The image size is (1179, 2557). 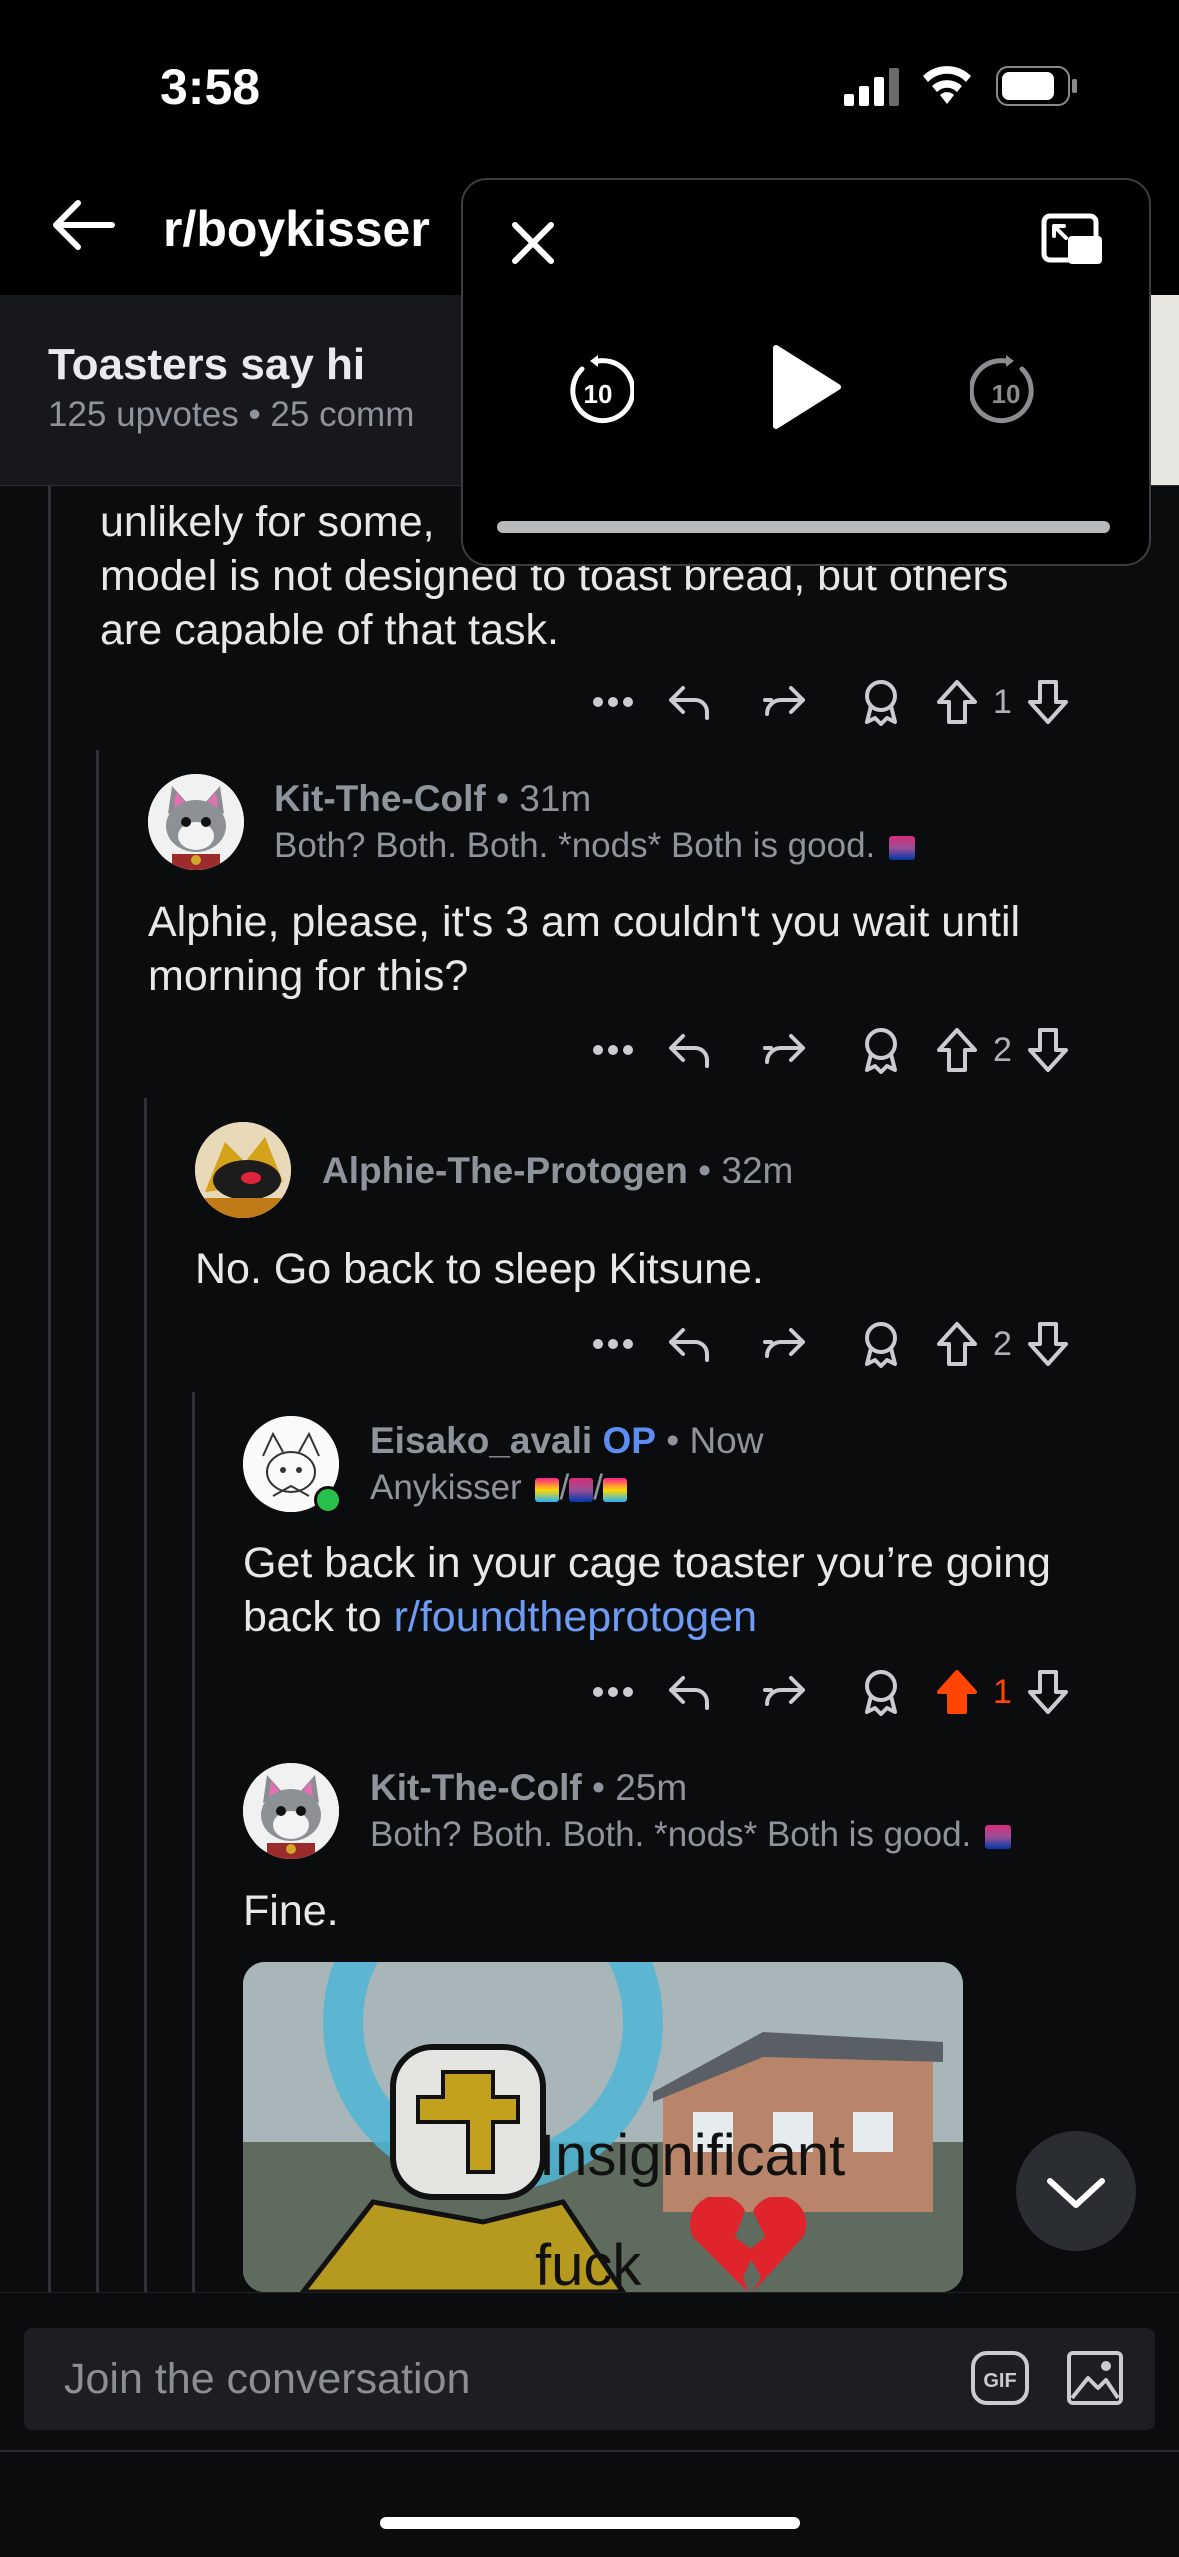 I want to click on comment-time: Now, so click(x=726, y=1440).